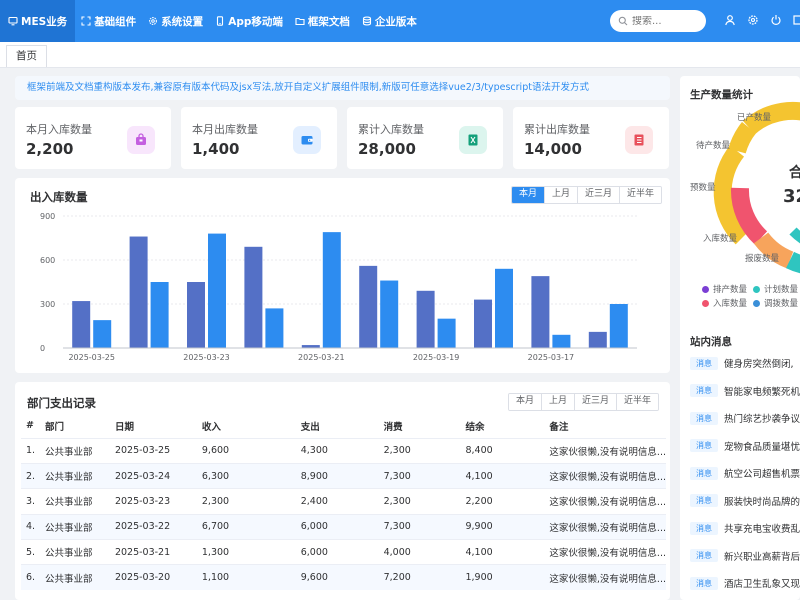 Image resolution: width=800 pixels, height=600 pixels. I want to click on stat-card-total-out: 累计出库数量 14,000, so click(591, 138).